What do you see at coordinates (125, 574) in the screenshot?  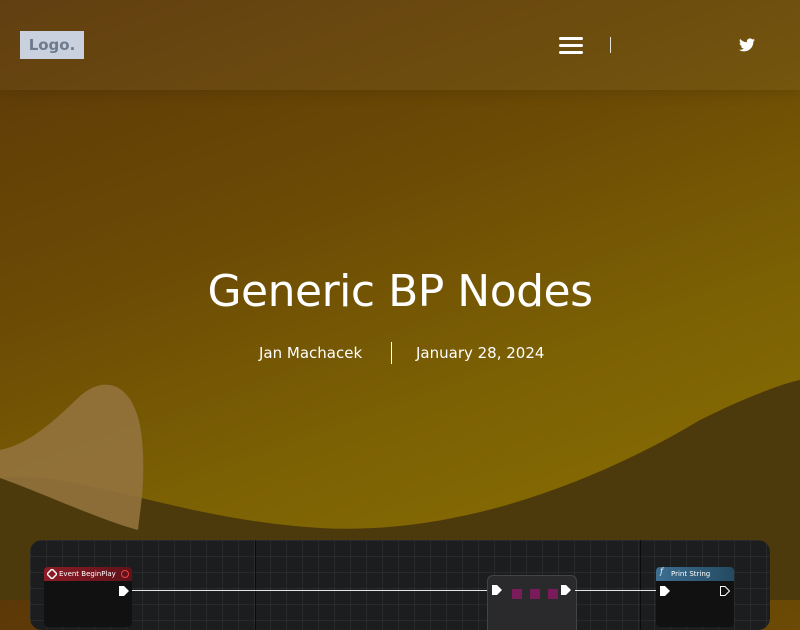 I see `delegate-pin-icon` at bounding box center [125, 574].